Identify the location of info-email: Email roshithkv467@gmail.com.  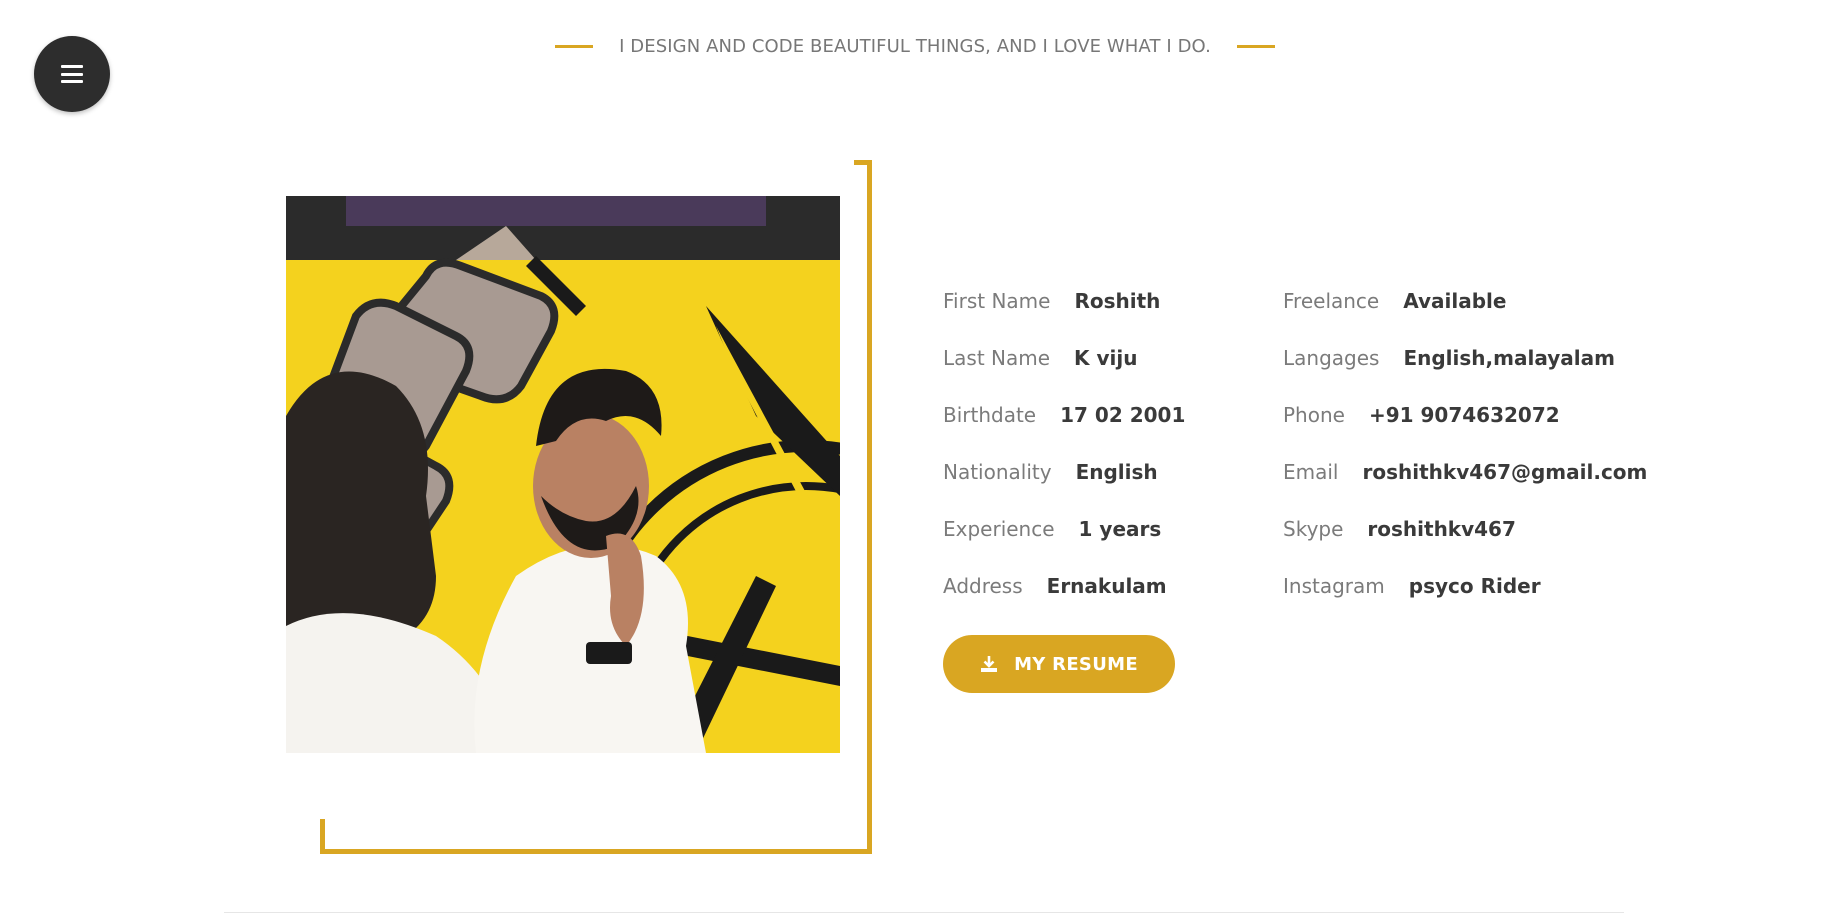
(1465, 471).